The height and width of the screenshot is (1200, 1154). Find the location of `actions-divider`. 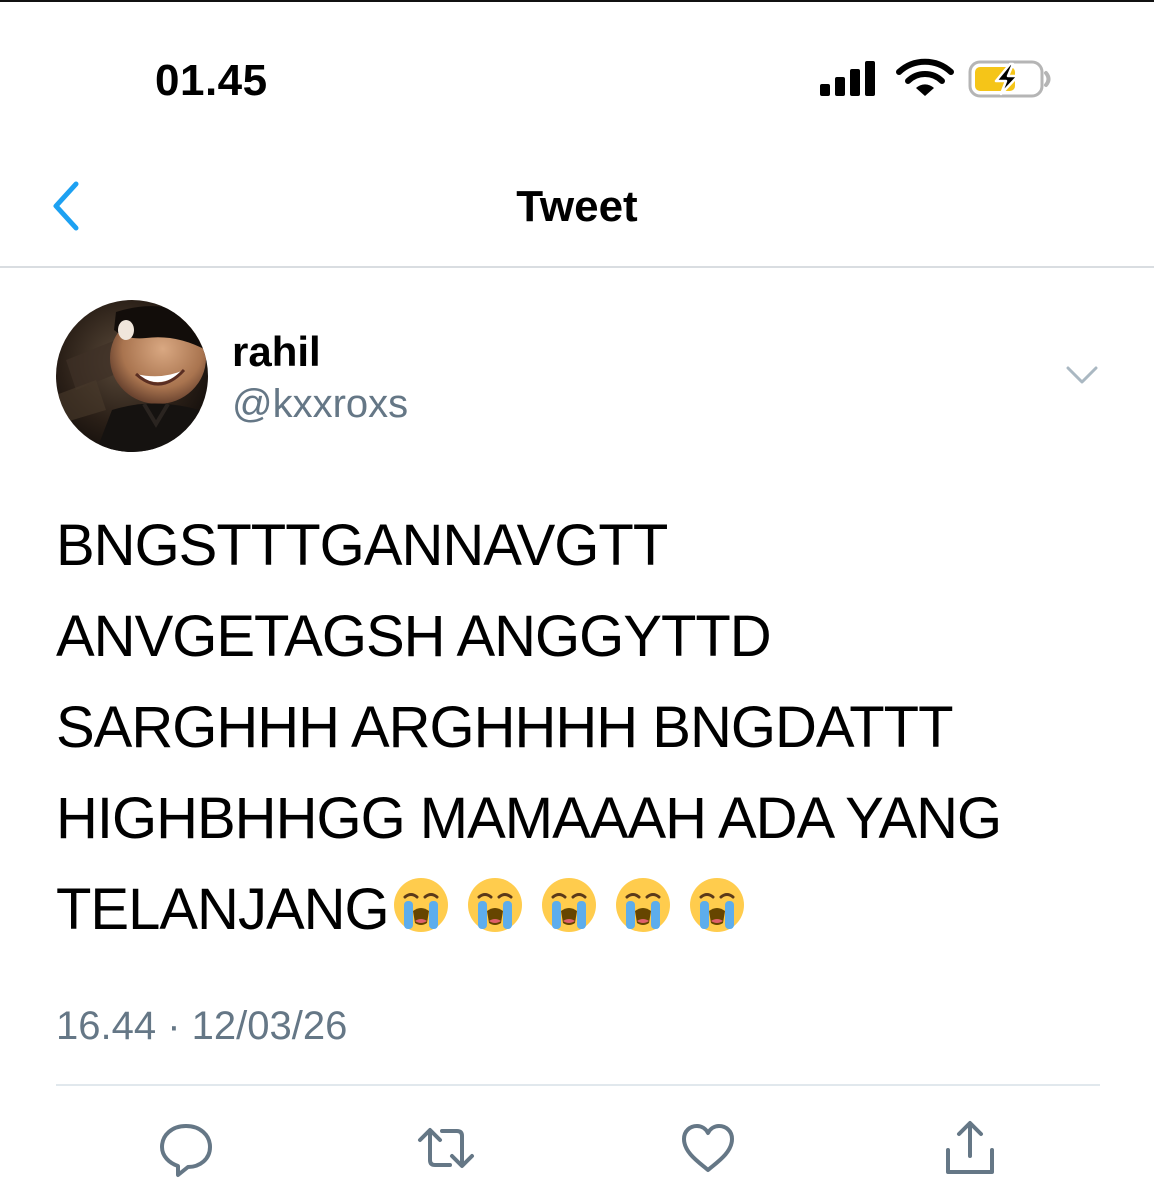

actions-divider is located at coordinates (578, 1085).